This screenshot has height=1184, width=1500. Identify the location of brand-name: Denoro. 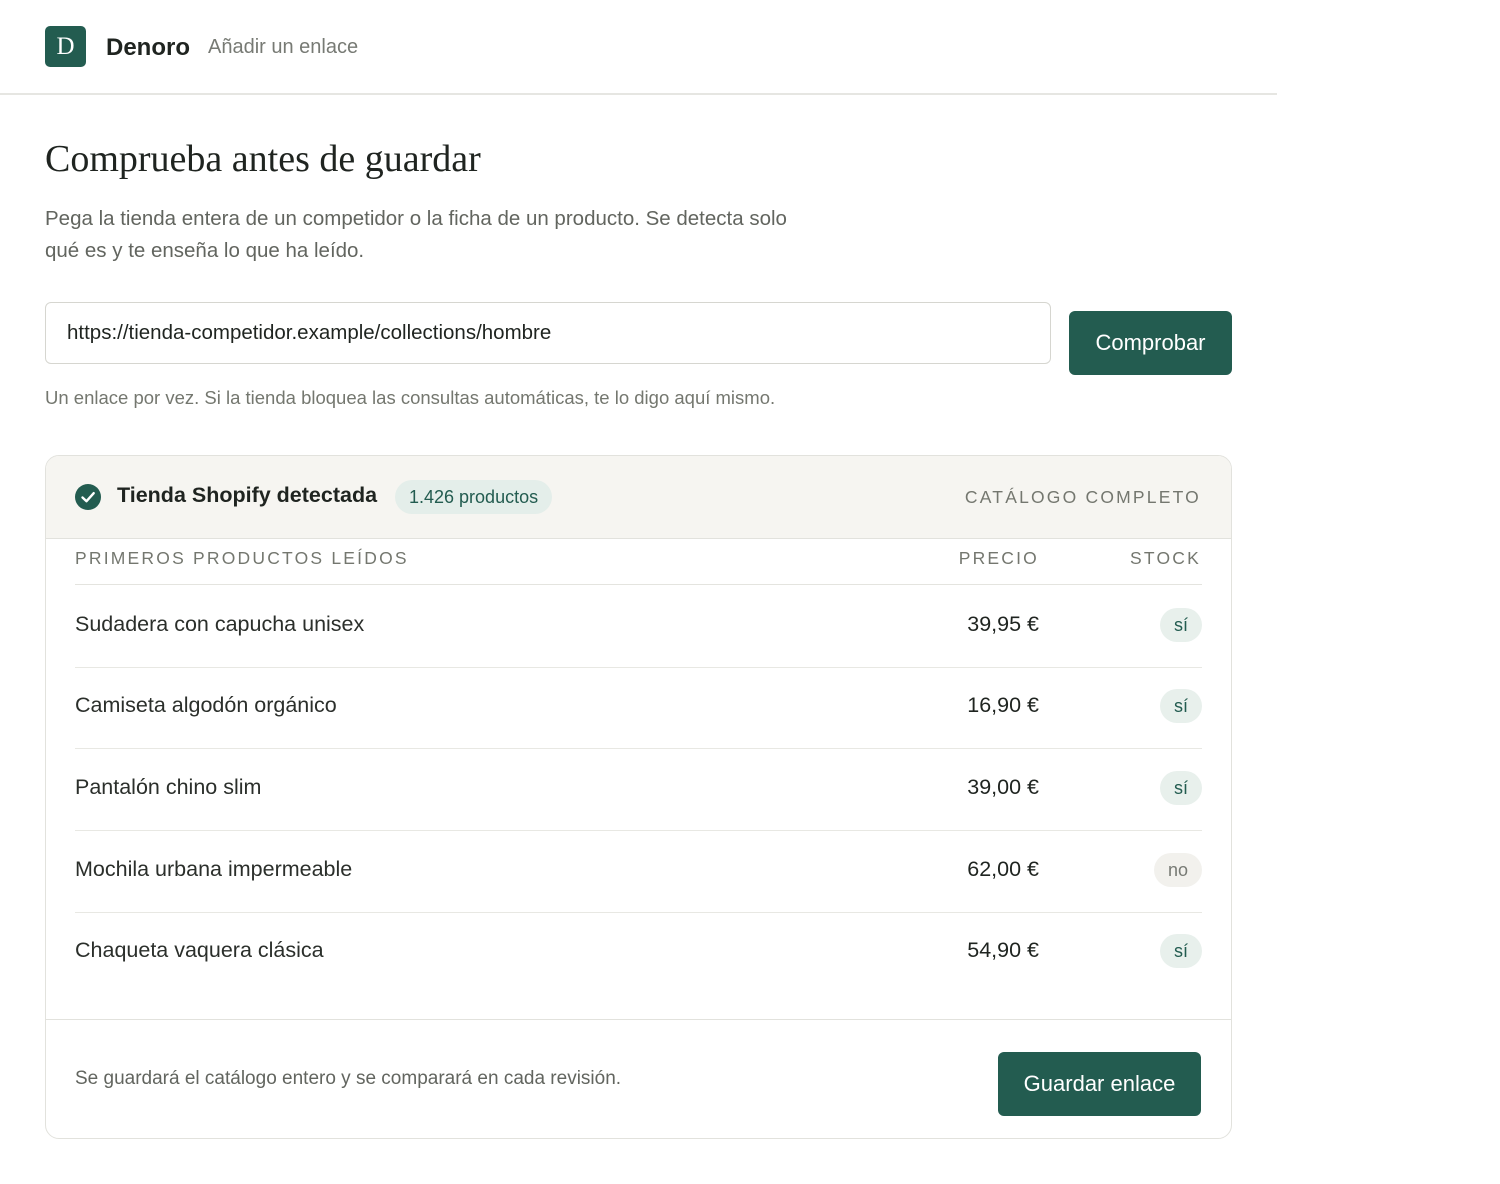
(148, 48).